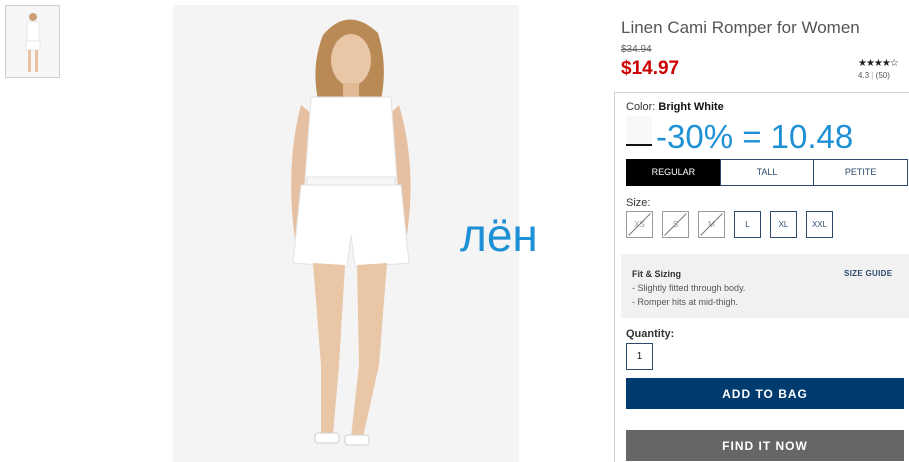 The image size is (909, 462). What do you see at coordinates (675, 224) in the screenshot?
I see `size-option-s: S` at bounding box center [675, 224].